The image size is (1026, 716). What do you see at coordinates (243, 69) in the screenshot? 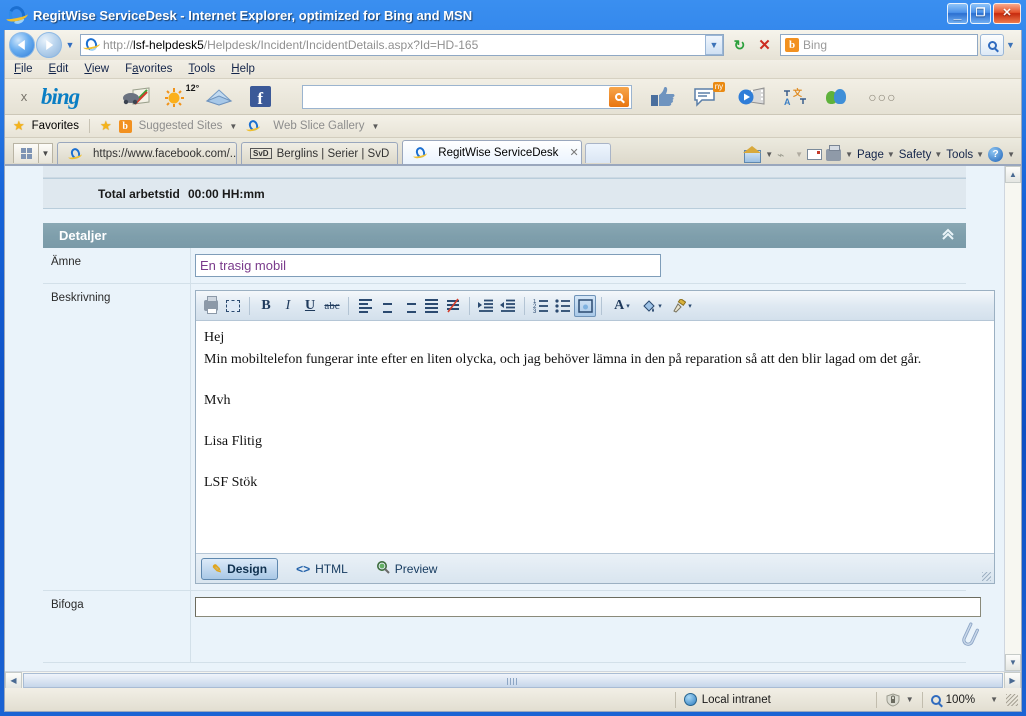
I see `menu-help: Help` at bounding box center [243, 69].